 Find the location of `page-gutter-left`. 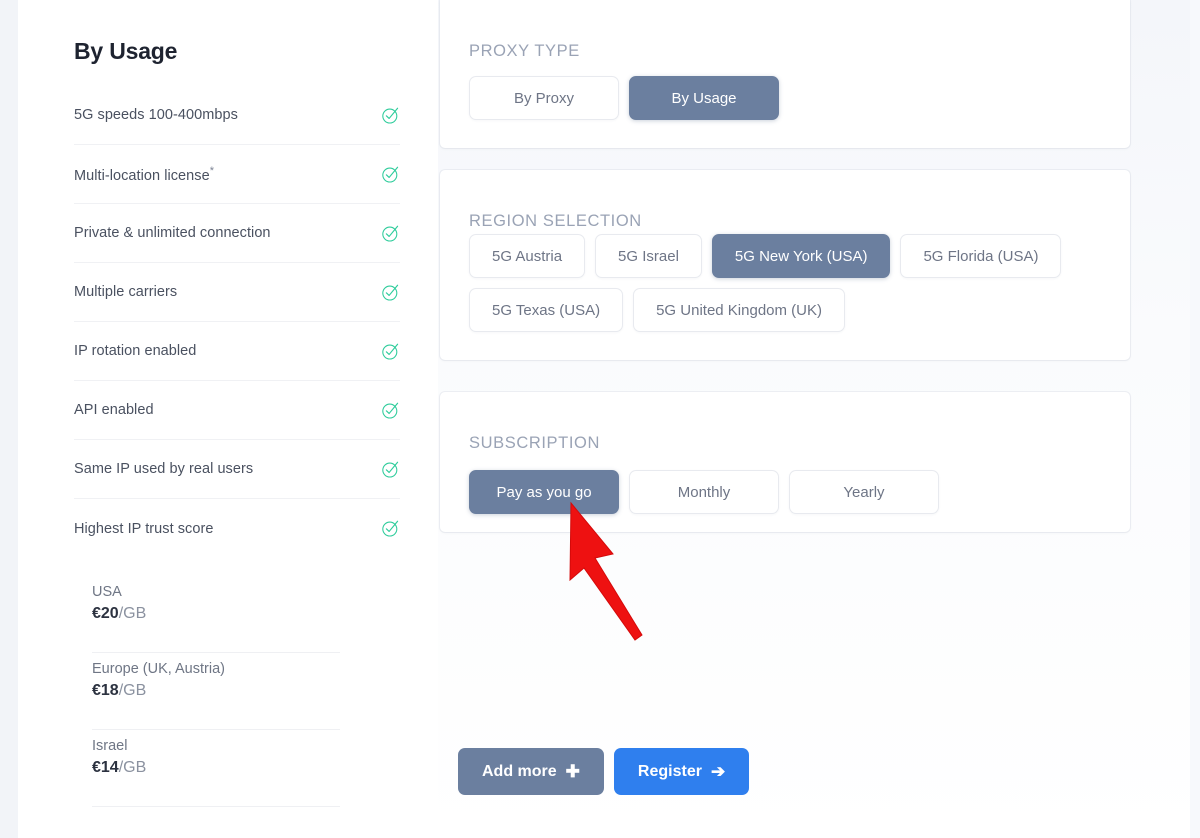

page-gutter-left is located at coordinates (9, 419).